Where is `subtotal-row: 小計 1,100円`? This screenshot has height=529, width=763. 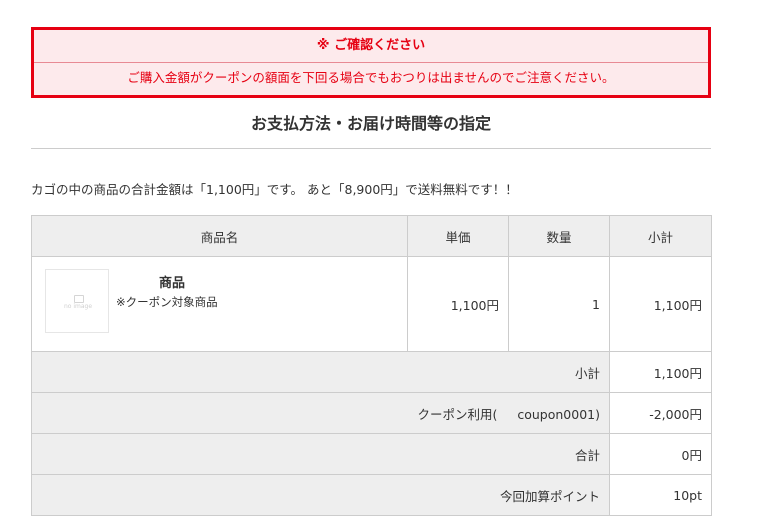 subtotal-row: 小計 1,100円 is located at coordinates (371, 372).